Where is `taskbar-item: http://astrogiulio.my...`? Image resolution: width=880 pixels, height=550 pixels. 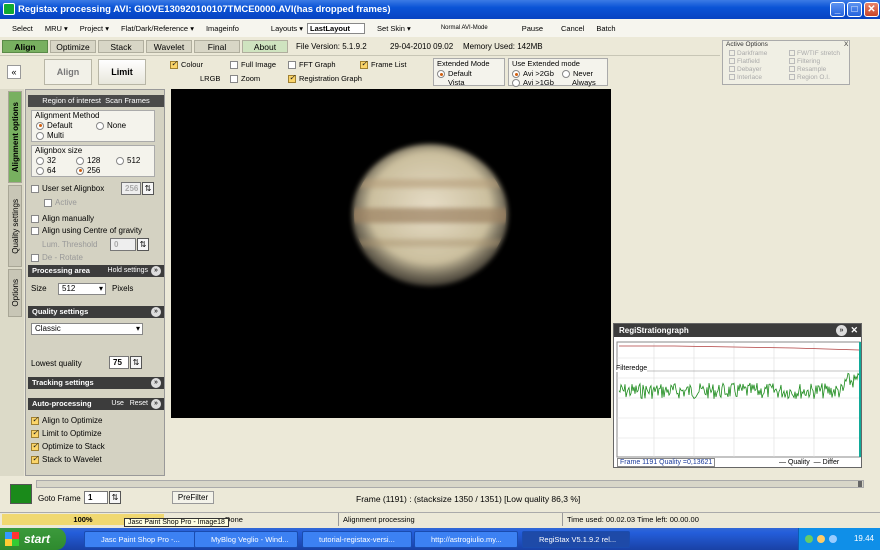 taskbar-item: http://astrogiulio.my... is located at coordinates (466, 539).